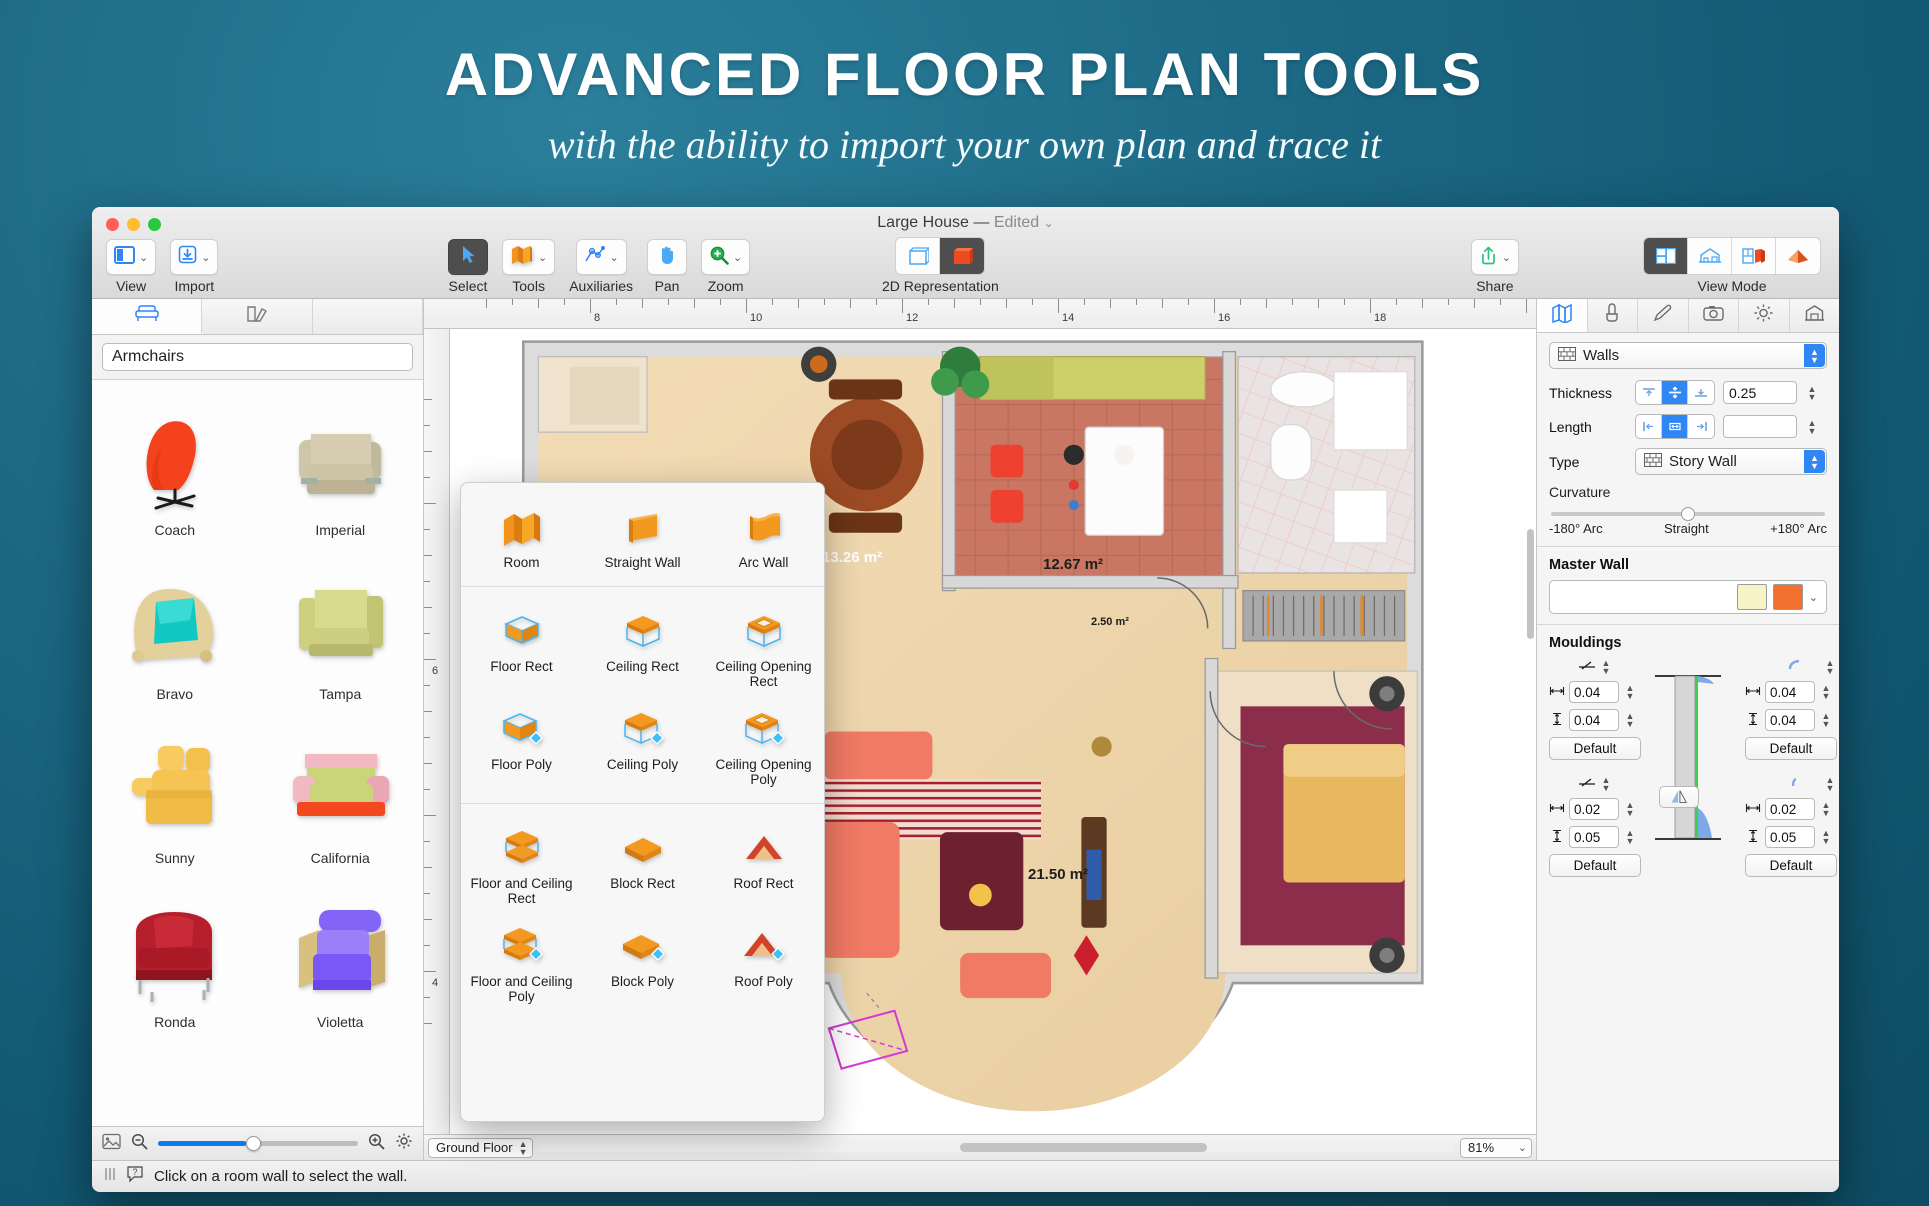 The image size is (1929, 1206). What do you see at coordinates (368, 316) in the screenshot?
I see `library-tab-third` at bounding box center [368, 316].